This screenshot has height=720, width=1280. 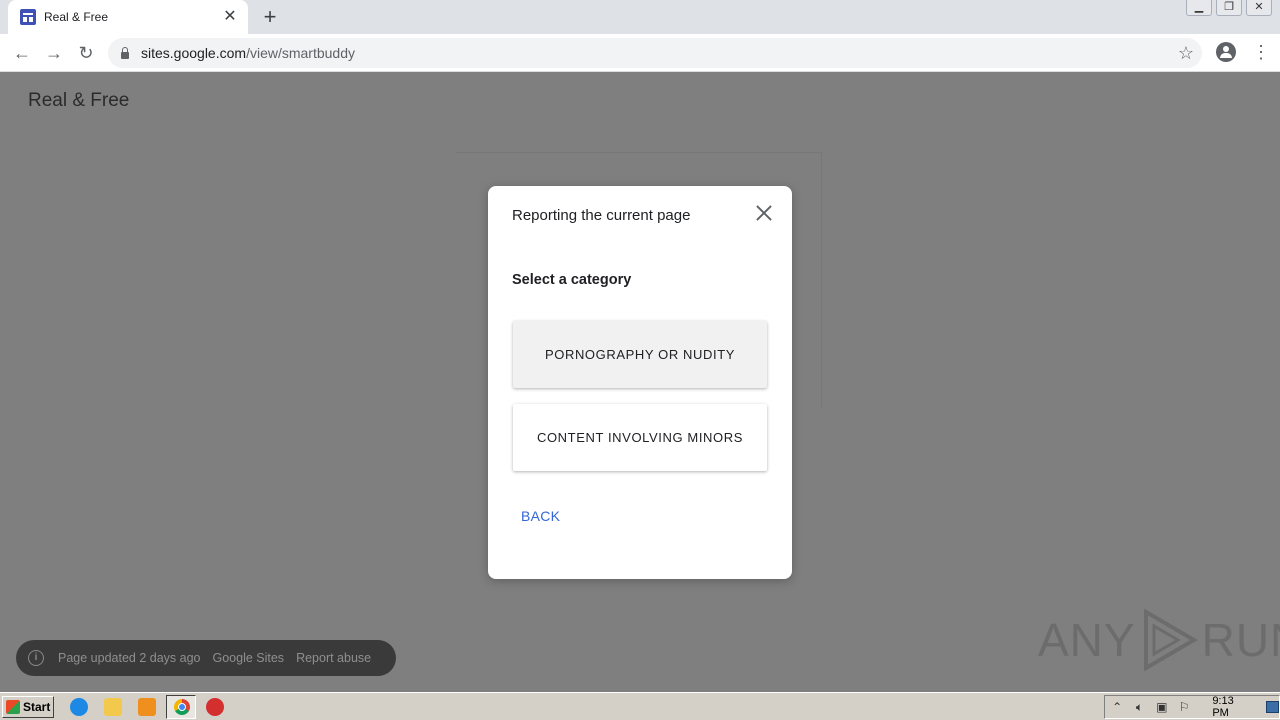 What do you see at coordinates (1223, 707) in the screenshot?
I see `clock: 9:13 PM` at bounding box center [1223, 707].